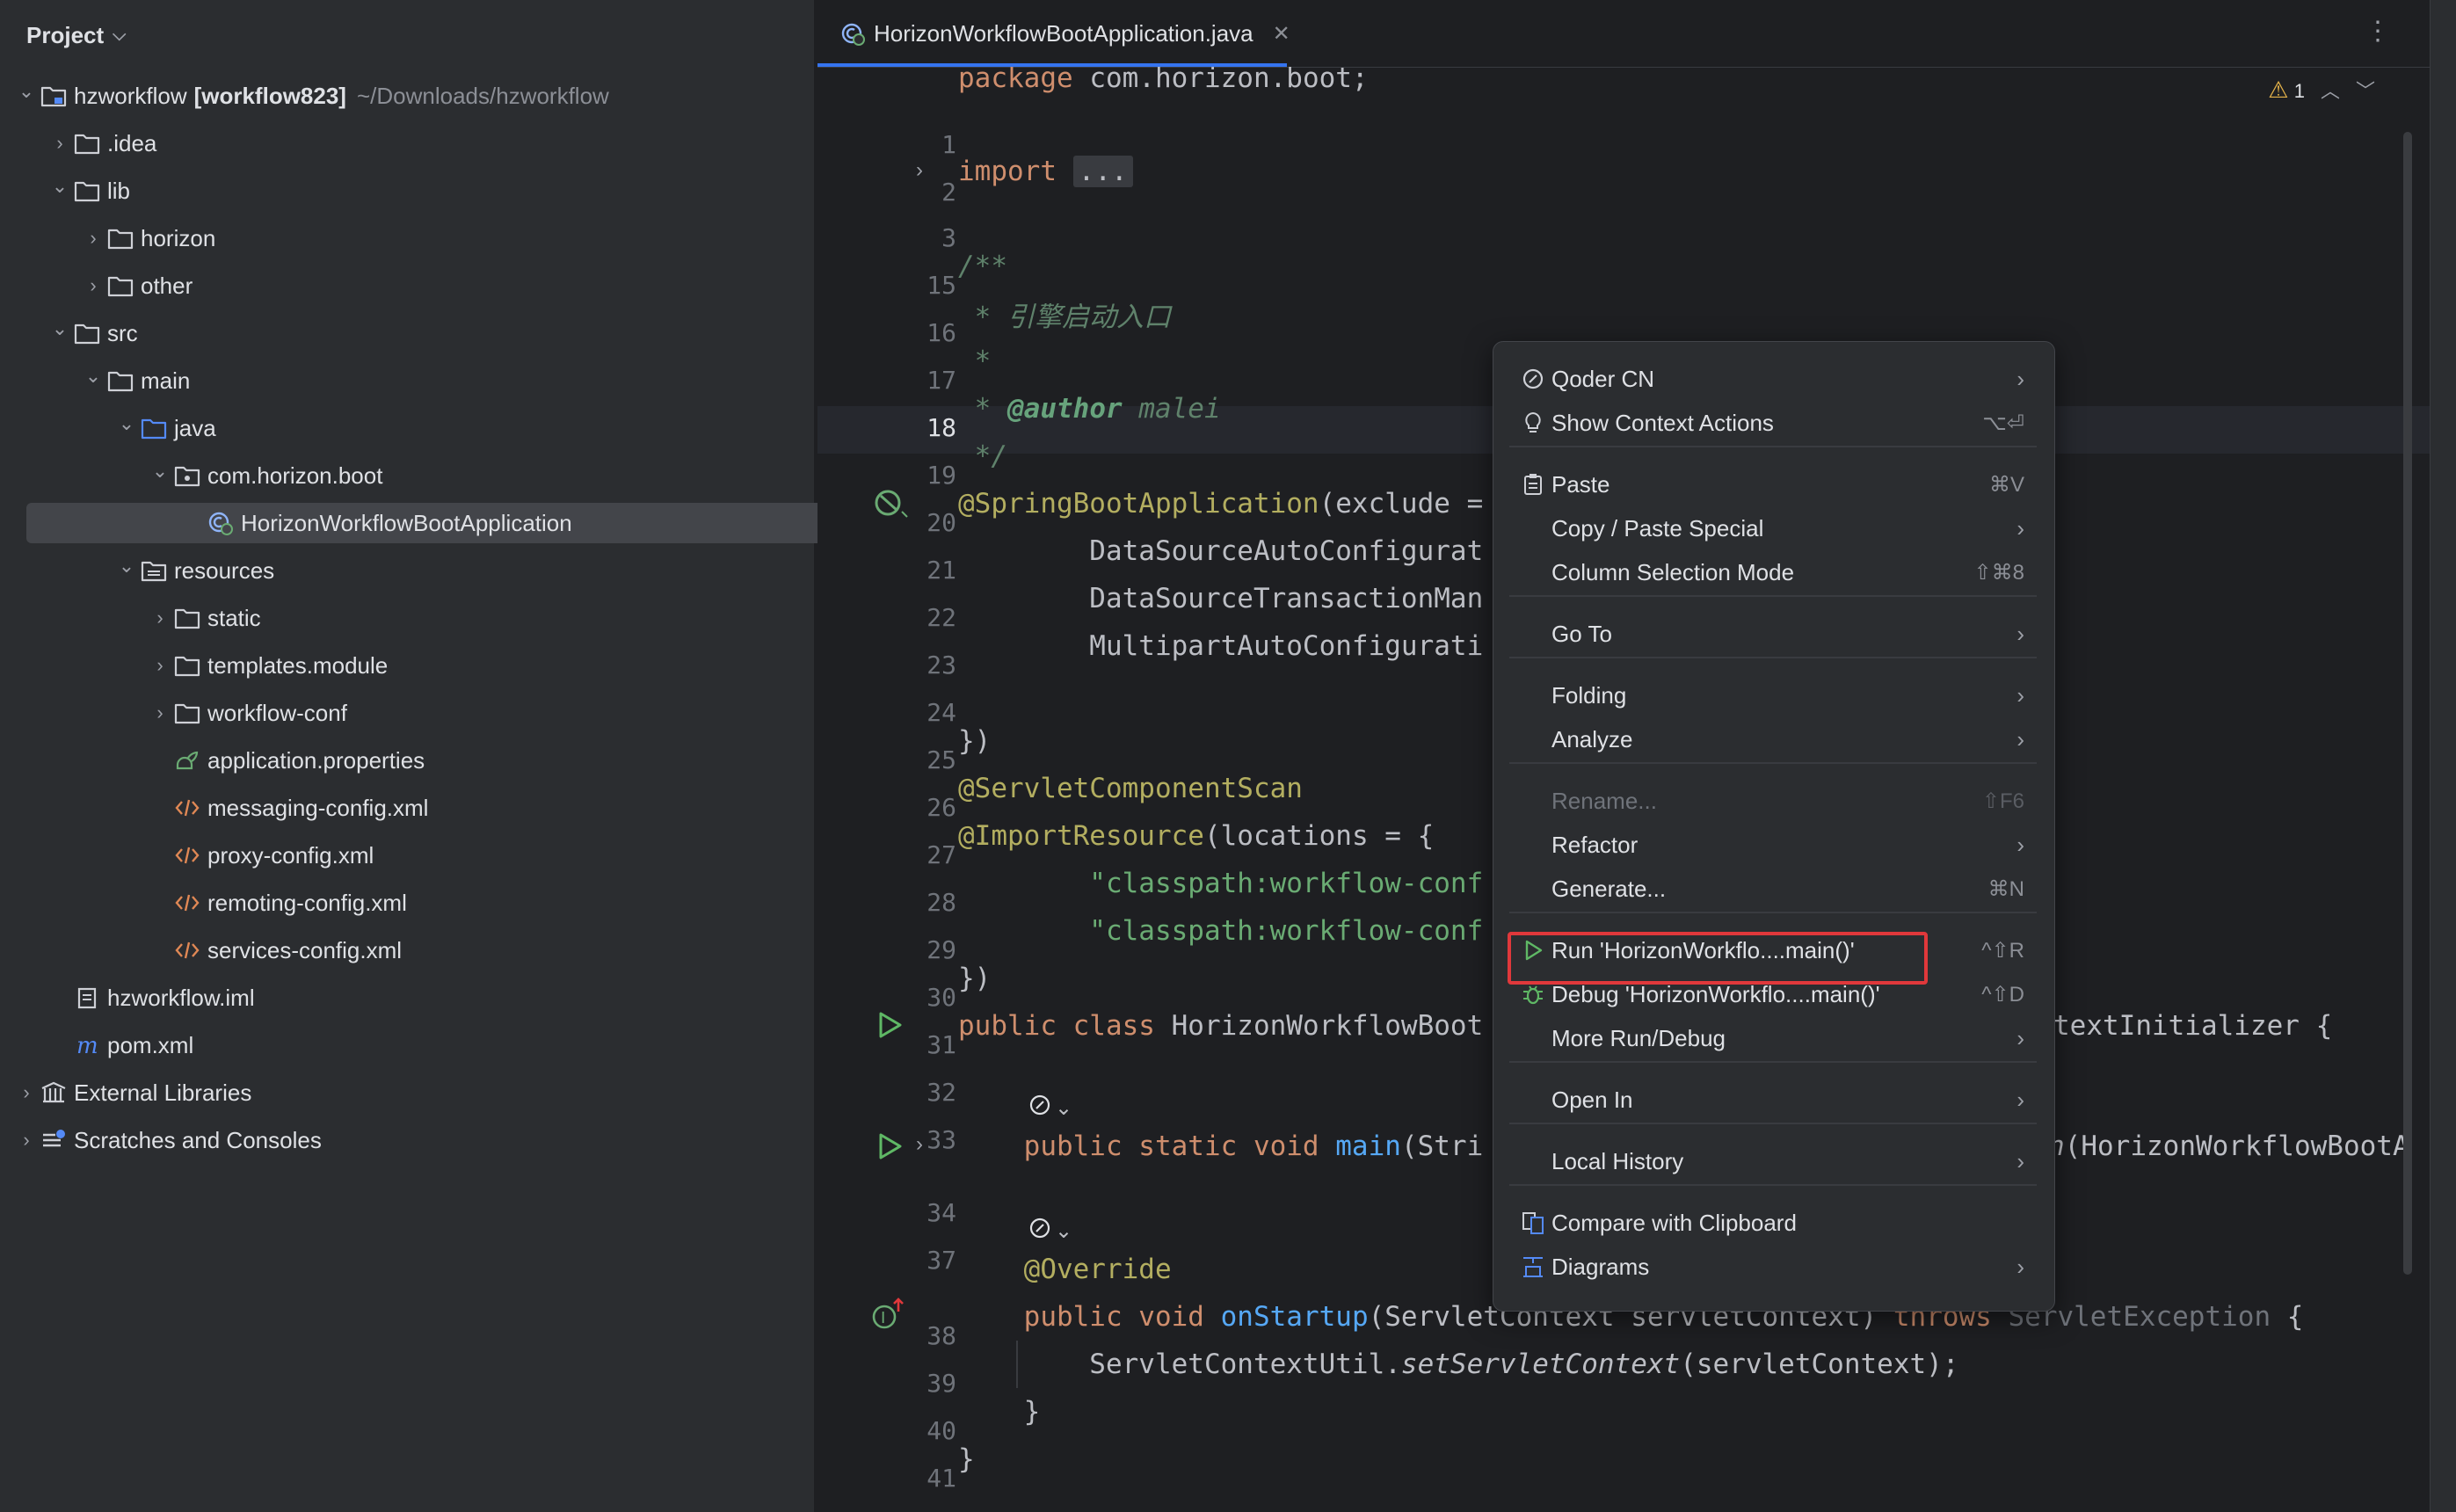 The height and width of the screenshot is (1512, 2456). Describe the element at coordinates (2378, 32) in the screenshot. I see `more-options-icon: ⋮` at that location.